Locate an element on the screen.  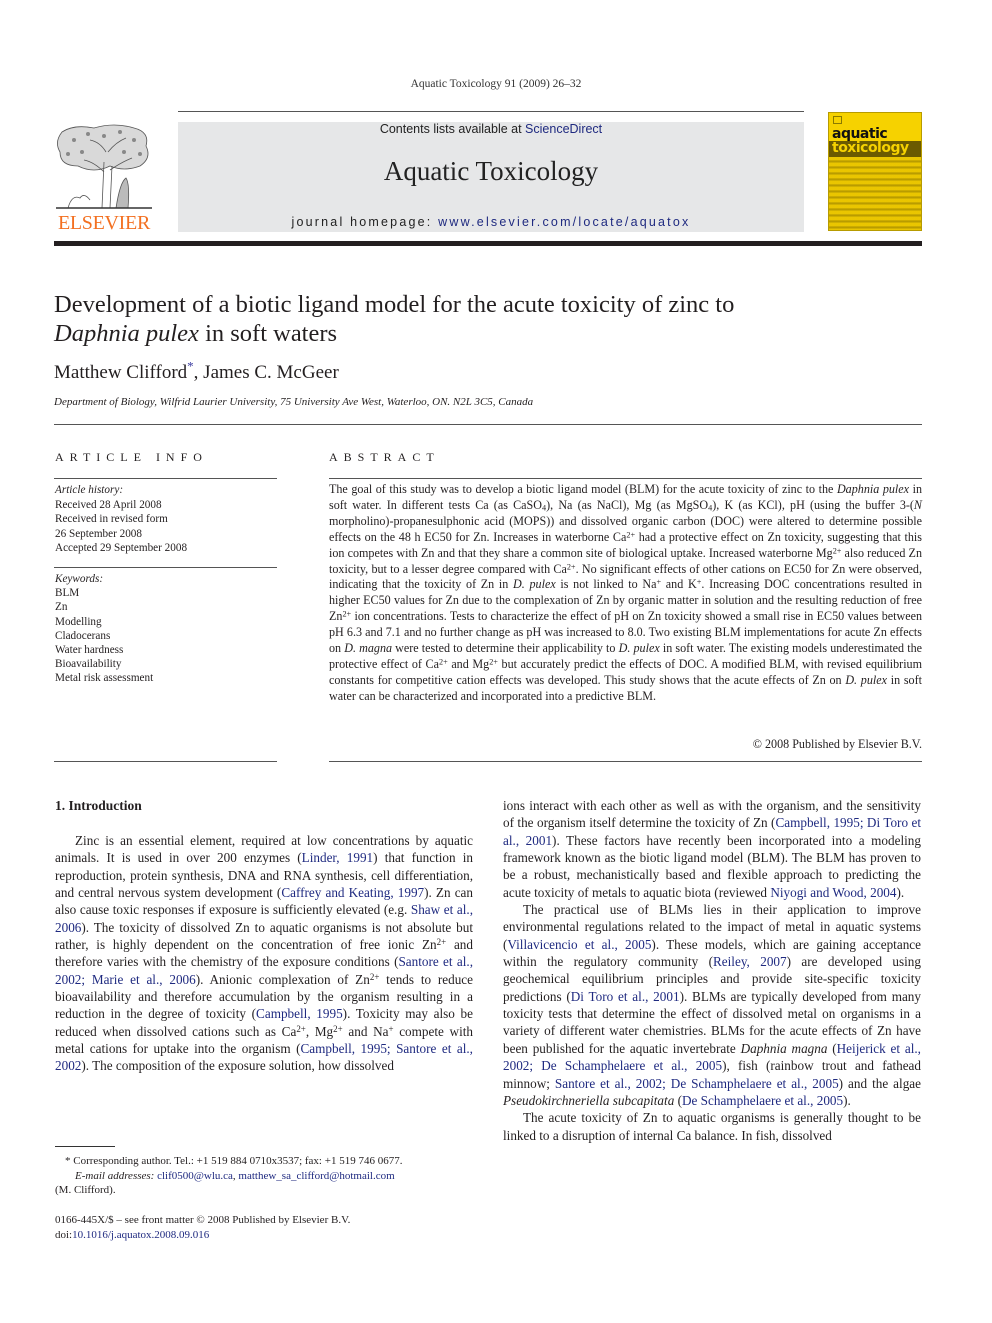
citation-link: Di Toro et al., 2001 is located at coordinates (625, 996).